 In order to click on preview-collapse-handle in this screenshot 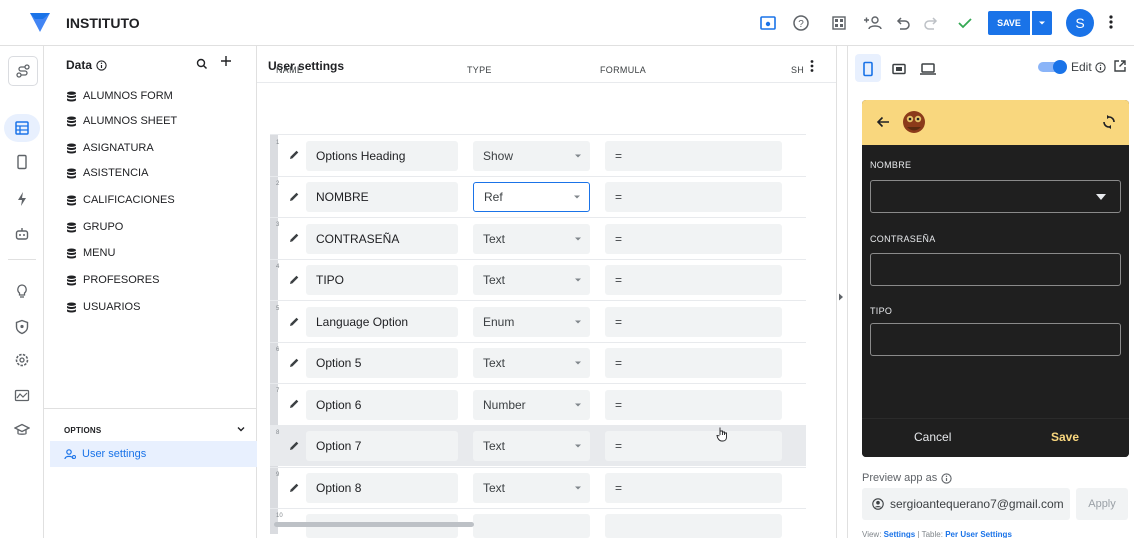, I will do `click(842, 292)`.